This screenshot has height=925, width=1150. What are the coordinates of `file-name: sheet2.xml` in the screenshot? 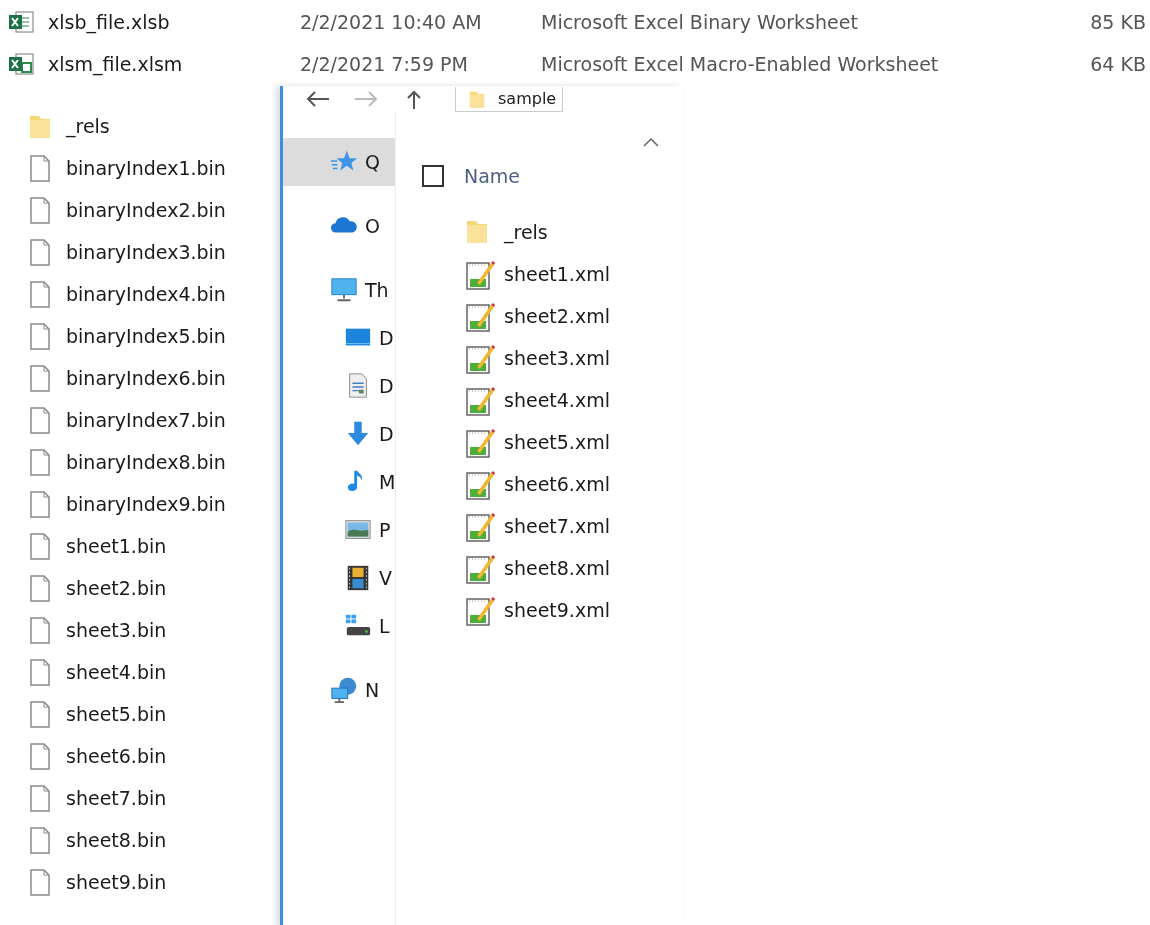 It's located at (557, 316).